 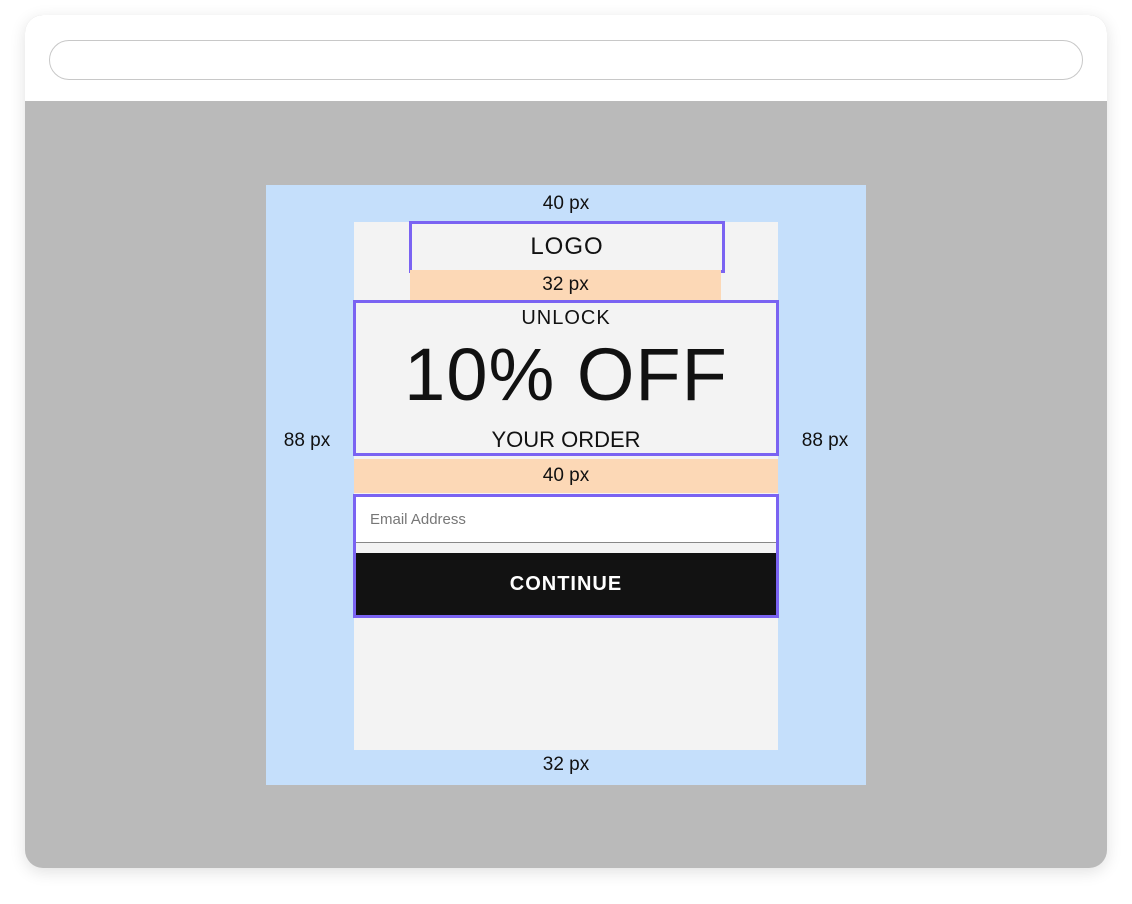 What do you see at coordinates (567, 247) in the screenshot?
I see `logo: LOGO` at bounding box center [567, 247].